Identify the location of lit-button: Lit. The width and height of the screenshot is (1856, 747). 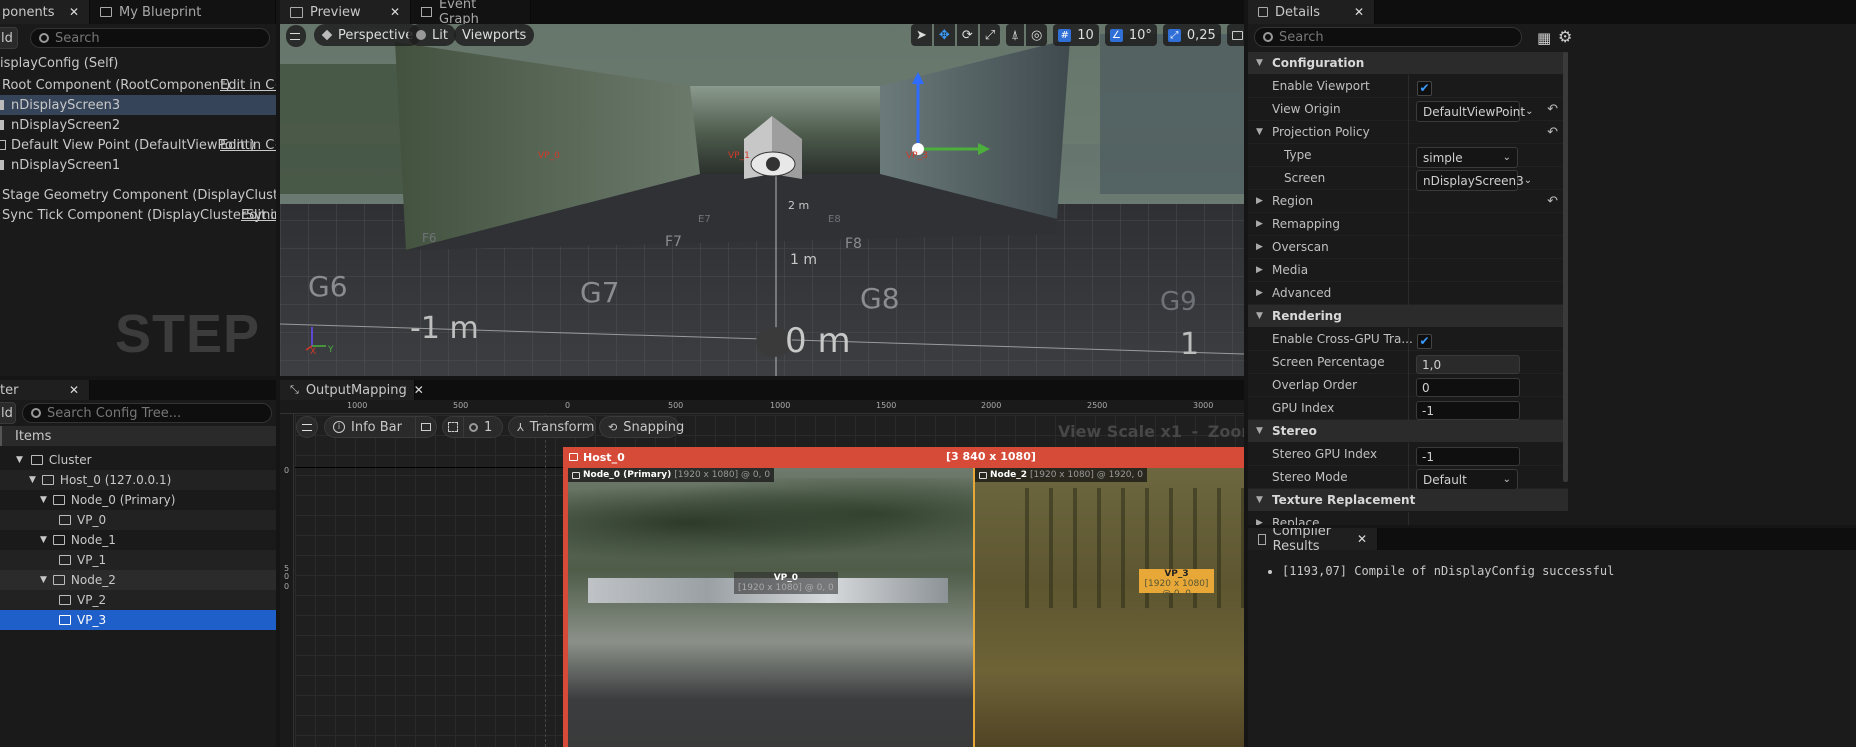
(432, 35).